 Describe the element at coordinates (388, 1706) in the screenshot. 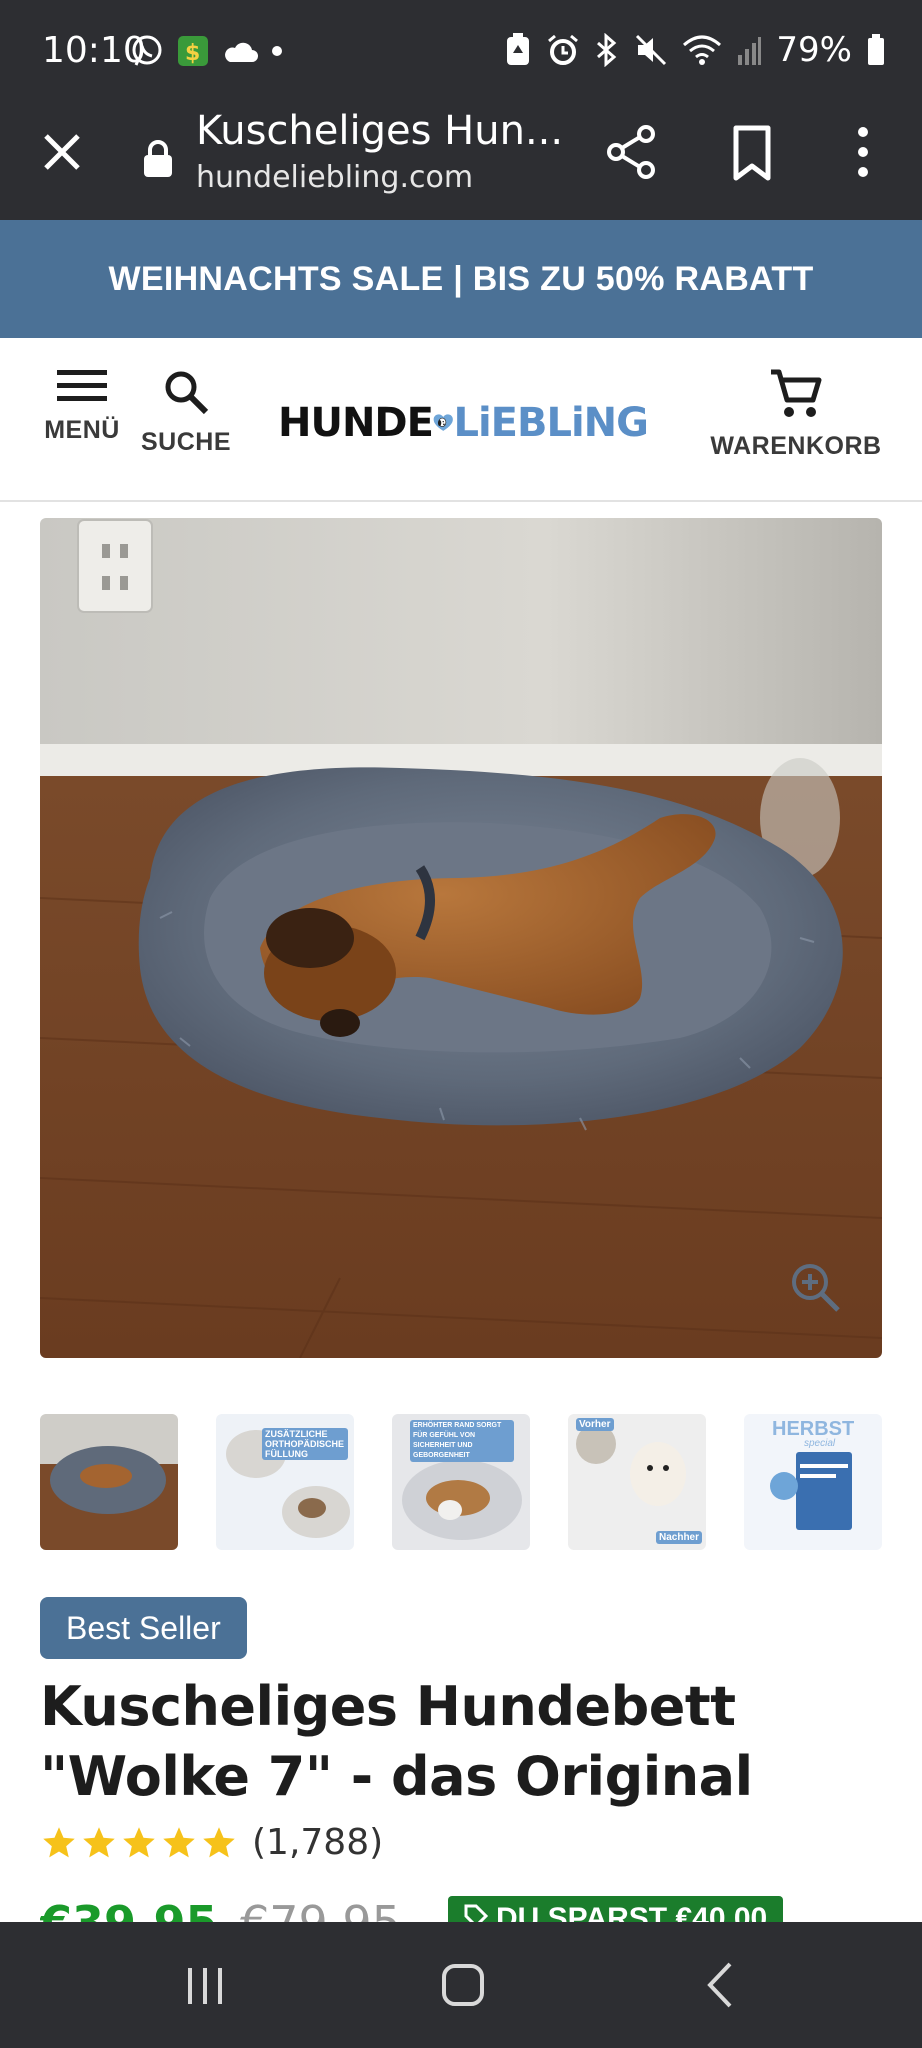

I see `product-title-line-1: Kuscheliges Hundebett` at that location.